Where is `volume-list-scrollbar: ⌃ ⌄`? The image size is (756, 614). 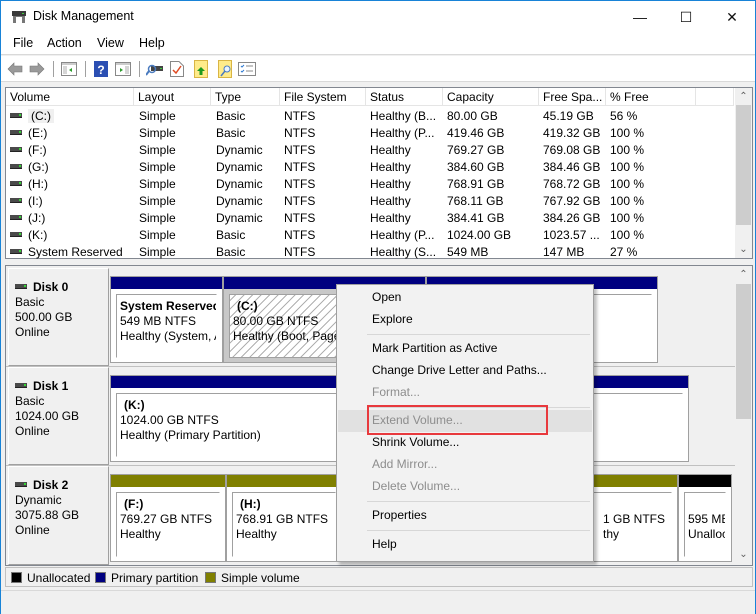
volume-list-scrollbar: ⌃ ⌄ is located at coordinates (743, 173).